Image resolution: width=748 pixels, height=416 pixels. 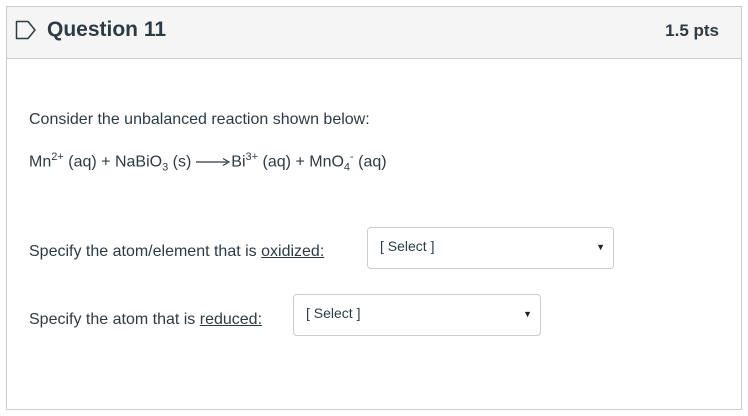 What do you see at coordinates (231, 319) in the screenshot?
I see `reduced-keyword: reduced:` at bounding box center [231, 319].